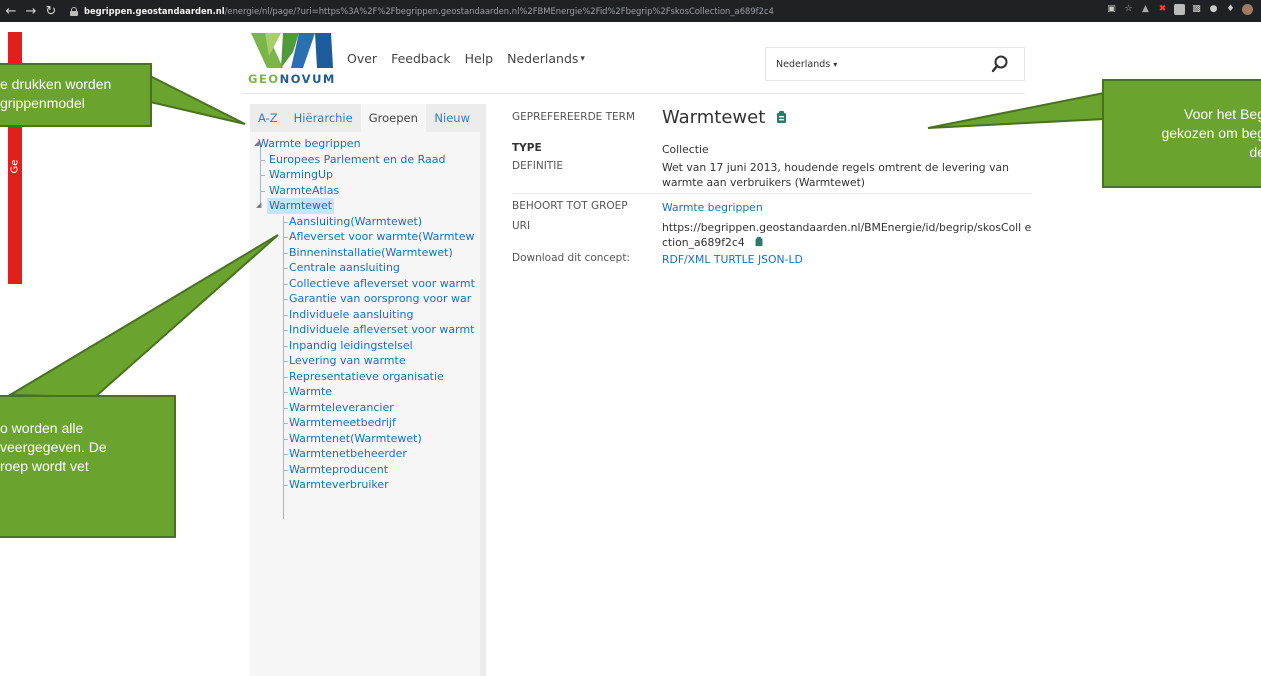 The image size is (1261, 676). Describe the element at coordinates (1247, 9) in the screenshot. I see `profile-avatar-icon` at that location.